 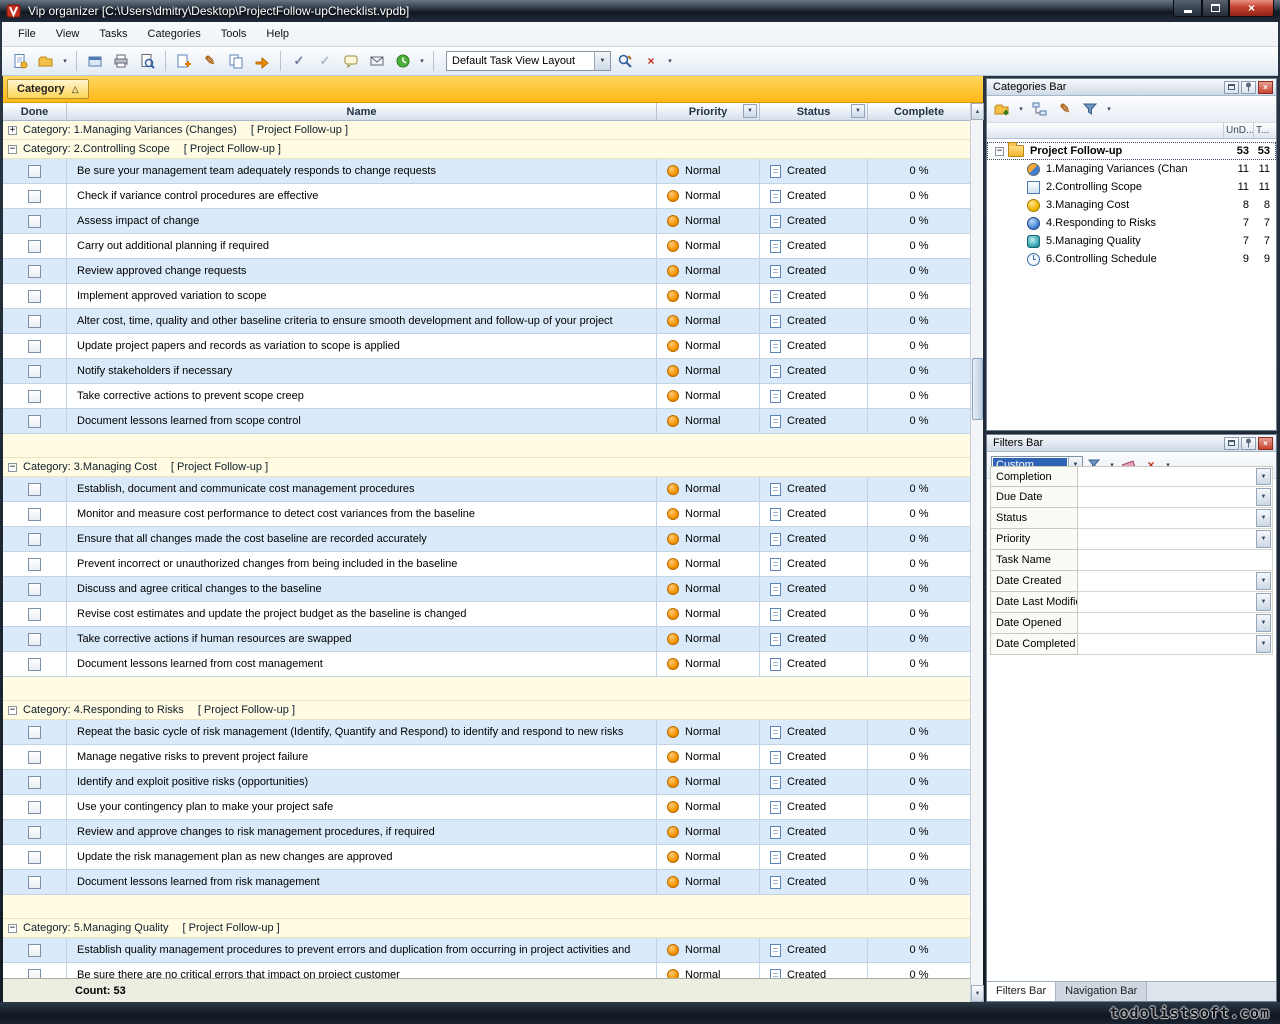 What do you see at coordinates (1131, 259) in the screenshot?
I see `tree-category-row: 6.Controlling Schedule 99` at bounding box center [1131, 259].